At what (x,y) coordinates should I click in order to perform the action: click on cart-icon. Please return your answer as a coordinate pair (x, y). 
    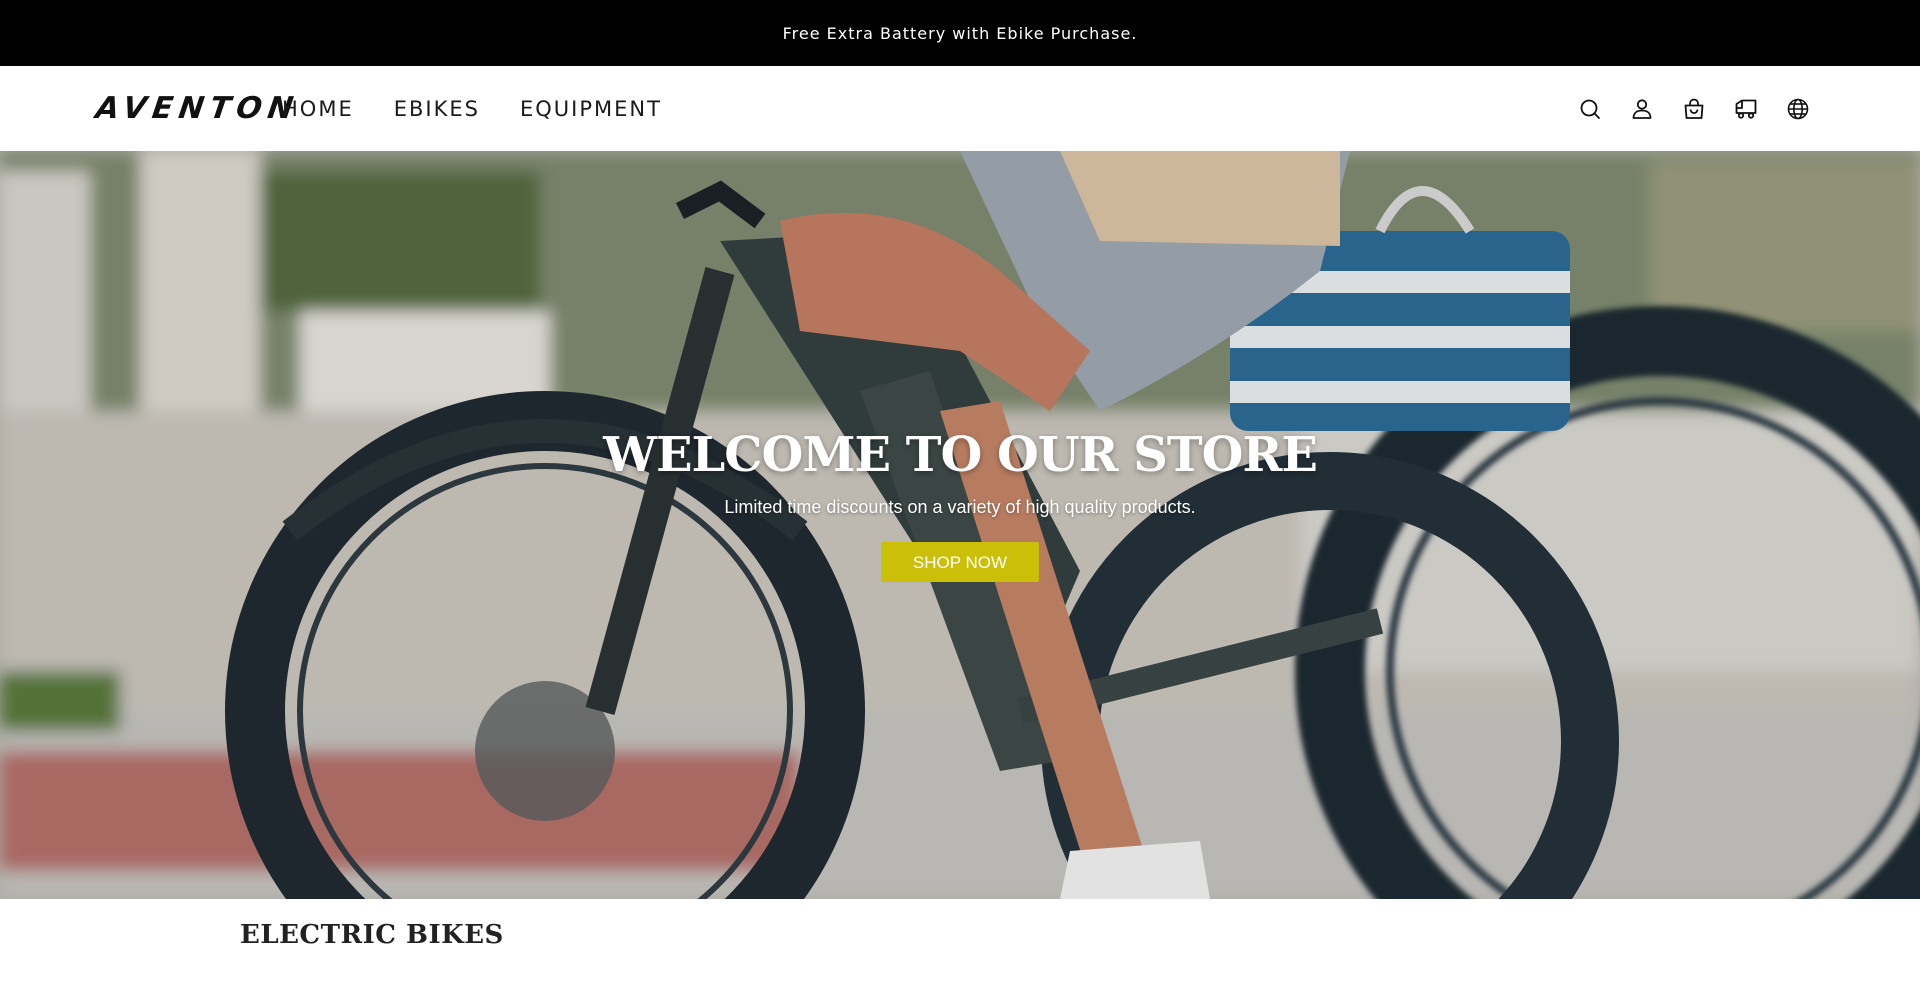
    Looking at the image, I should click on (1694, 109).